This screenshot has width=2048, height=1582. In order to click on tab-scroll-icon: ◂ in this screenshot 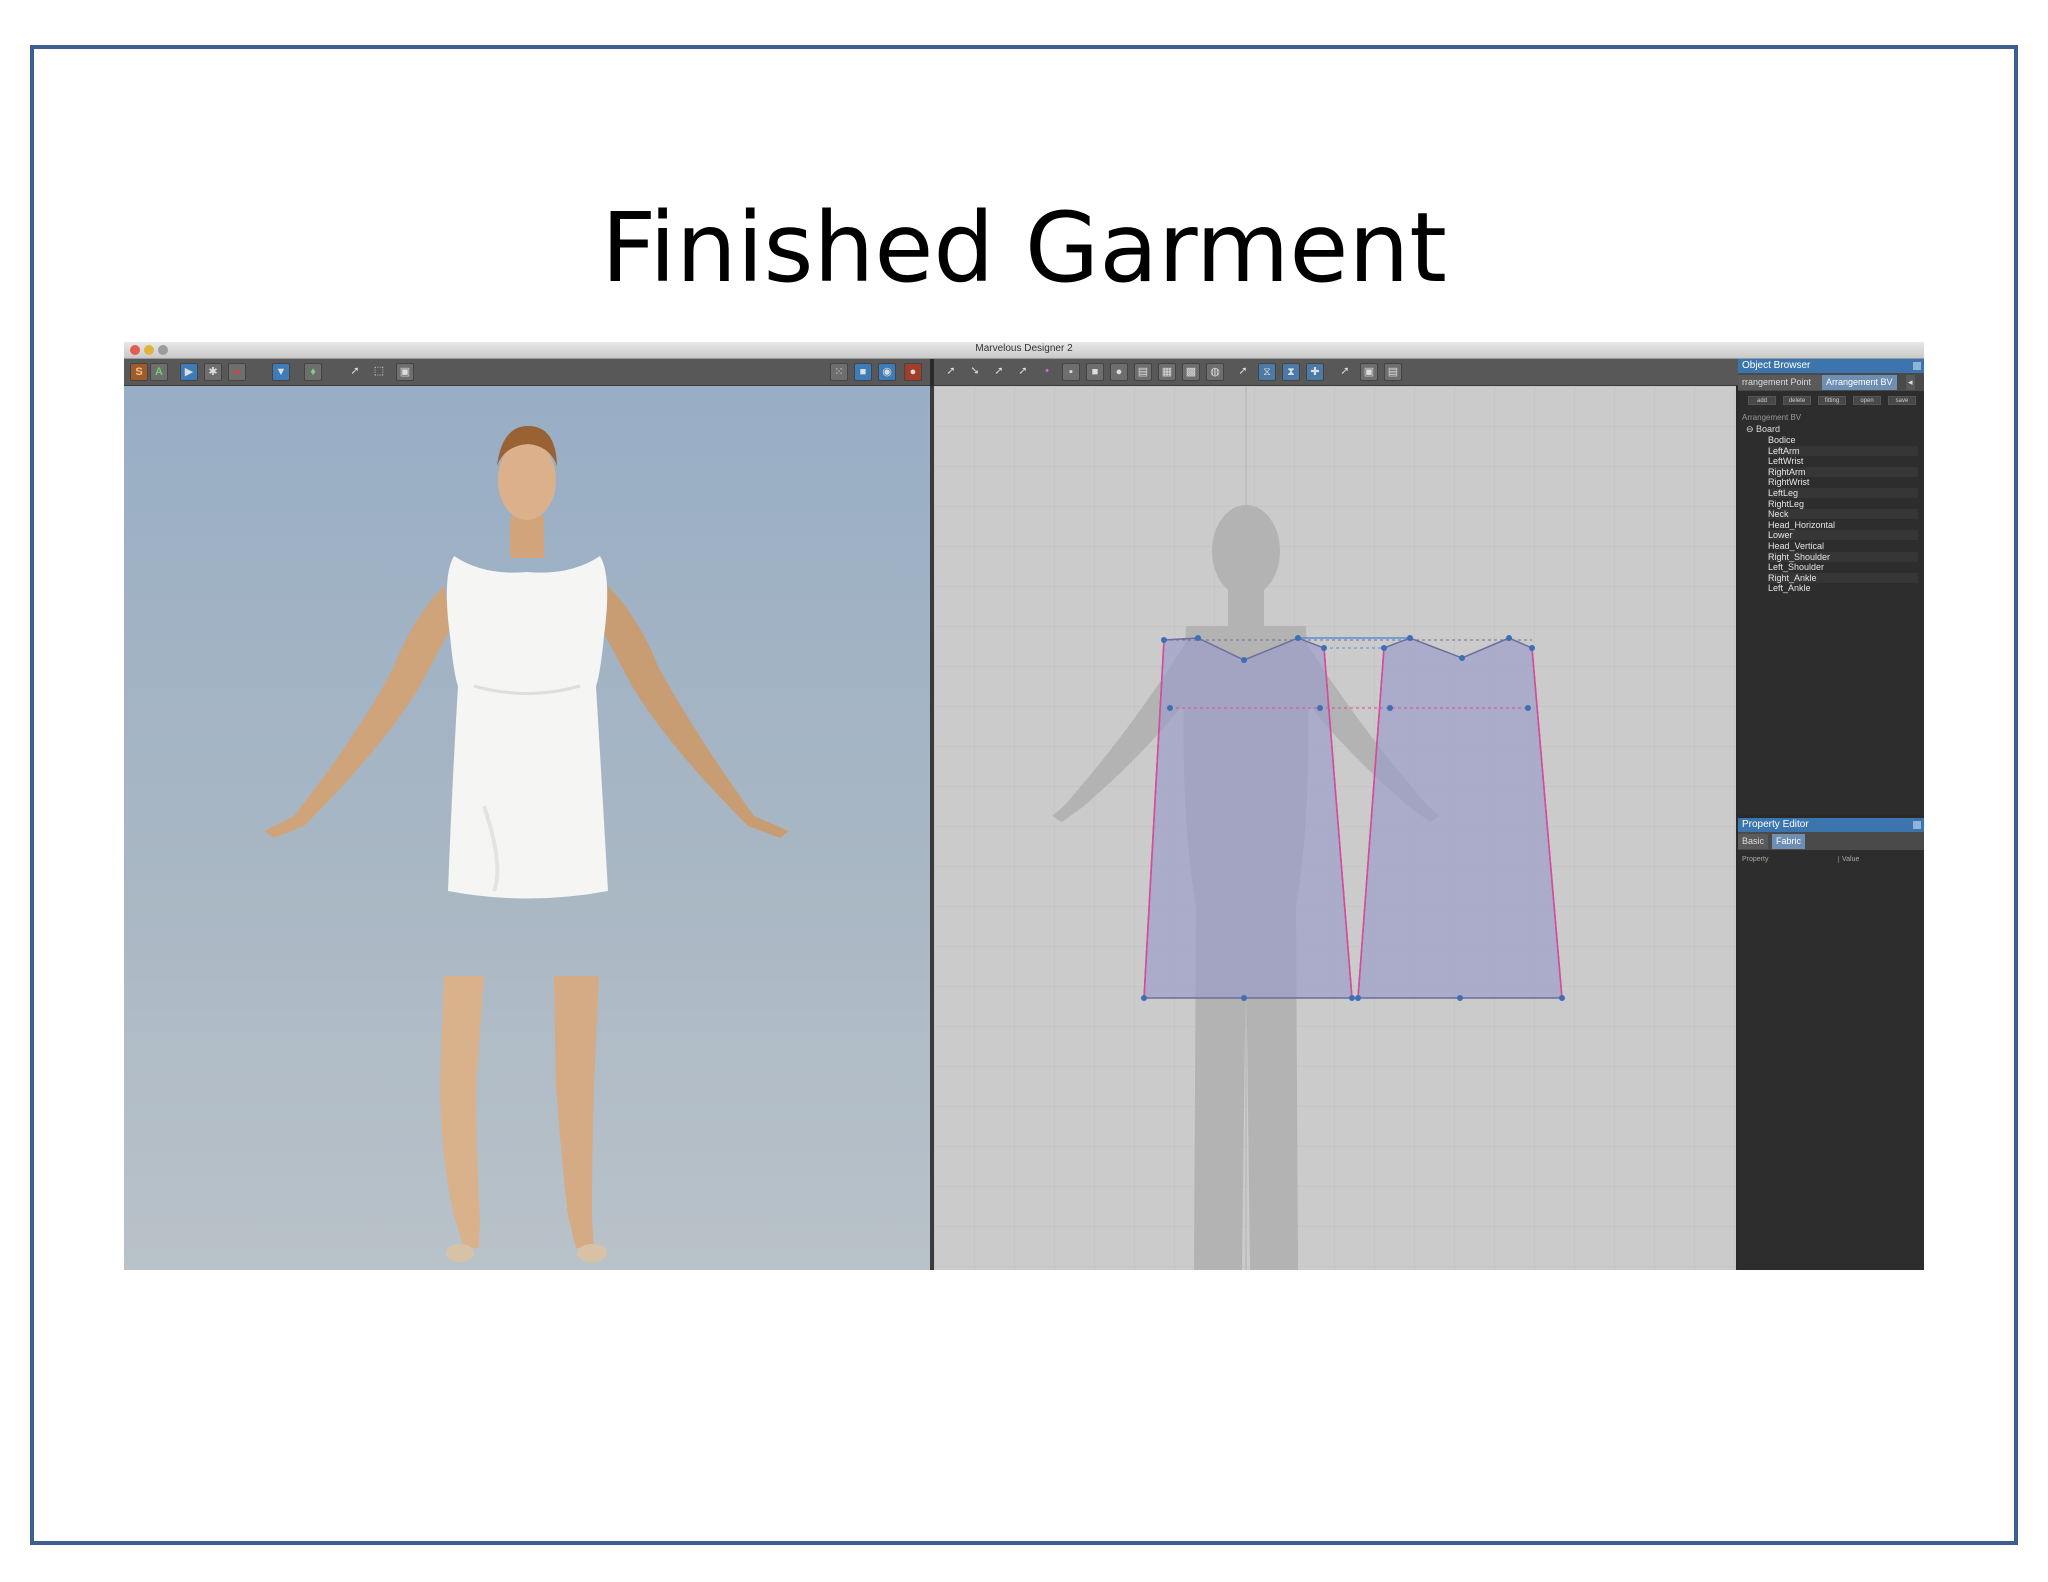, I will do `click(1910, 382)`.